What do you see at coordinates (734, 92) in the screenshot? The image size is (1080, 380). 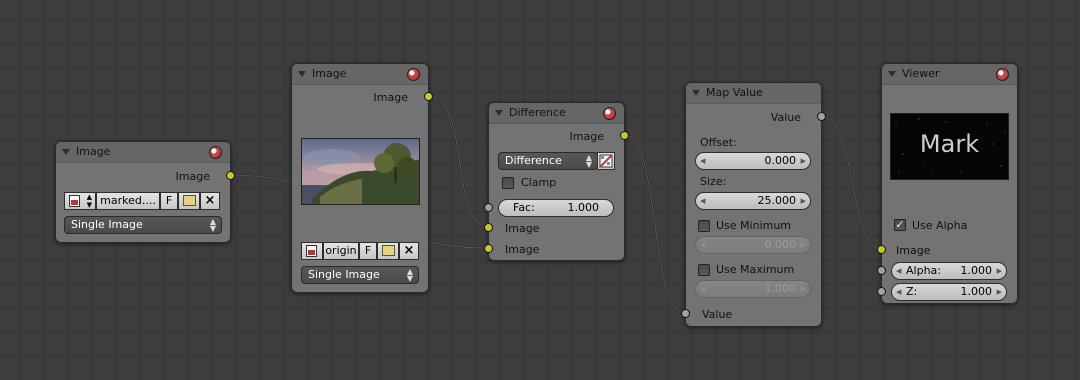 I see `node-title: Map Value` at bounding box center [734, 92].